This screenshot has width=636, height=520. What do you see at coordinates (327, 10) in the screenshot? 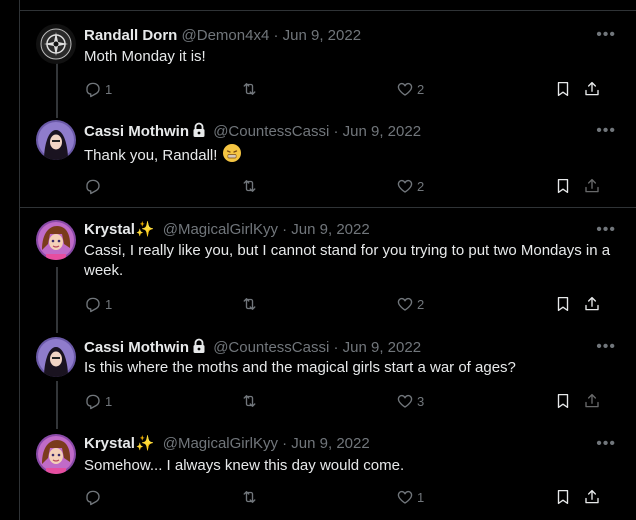
I see `top-divider` at bounding box center [327, 10].